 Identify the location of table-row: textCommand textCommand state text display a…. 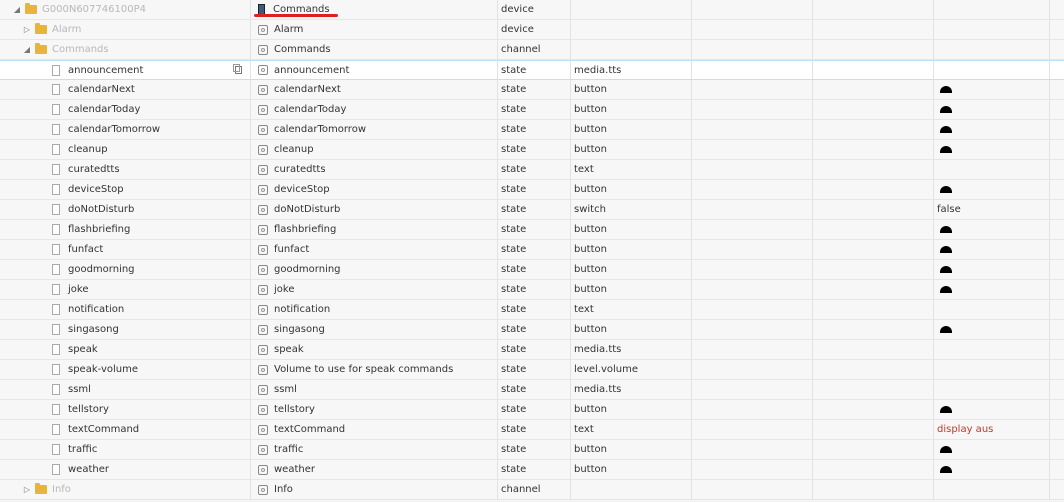
(532, 430).